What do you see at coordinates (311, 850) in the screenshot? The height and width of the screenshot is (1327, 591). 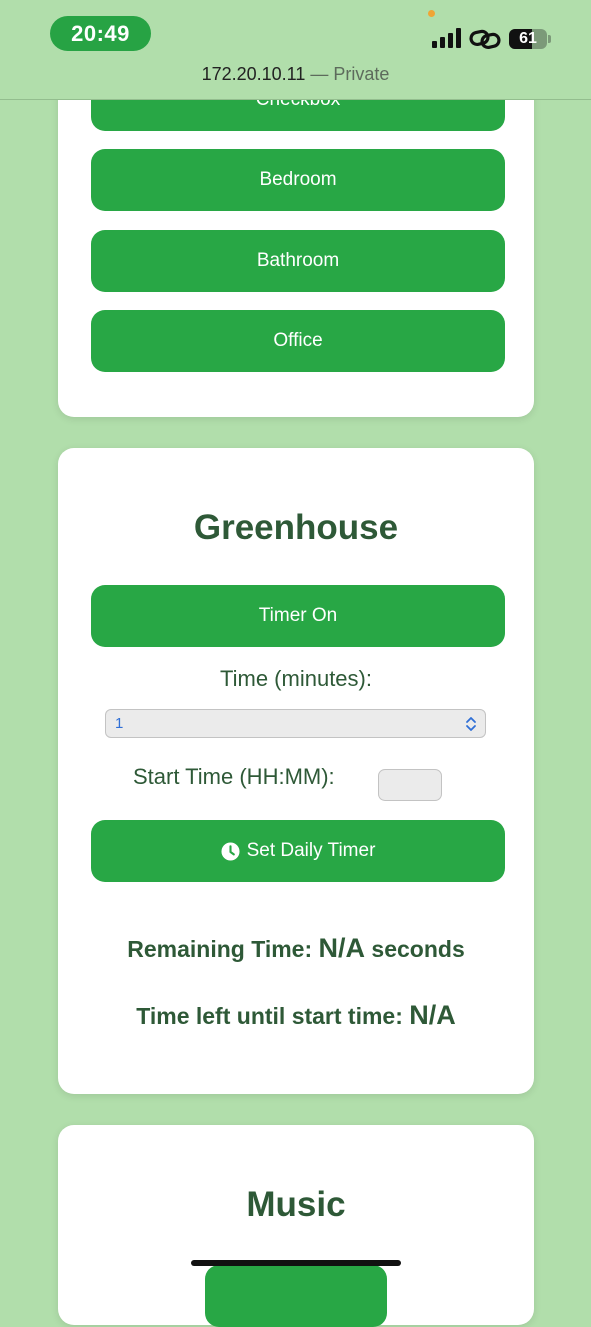 I see `set-daily-timer-label: Set Daily Timer` at bounding box center [311, 850].